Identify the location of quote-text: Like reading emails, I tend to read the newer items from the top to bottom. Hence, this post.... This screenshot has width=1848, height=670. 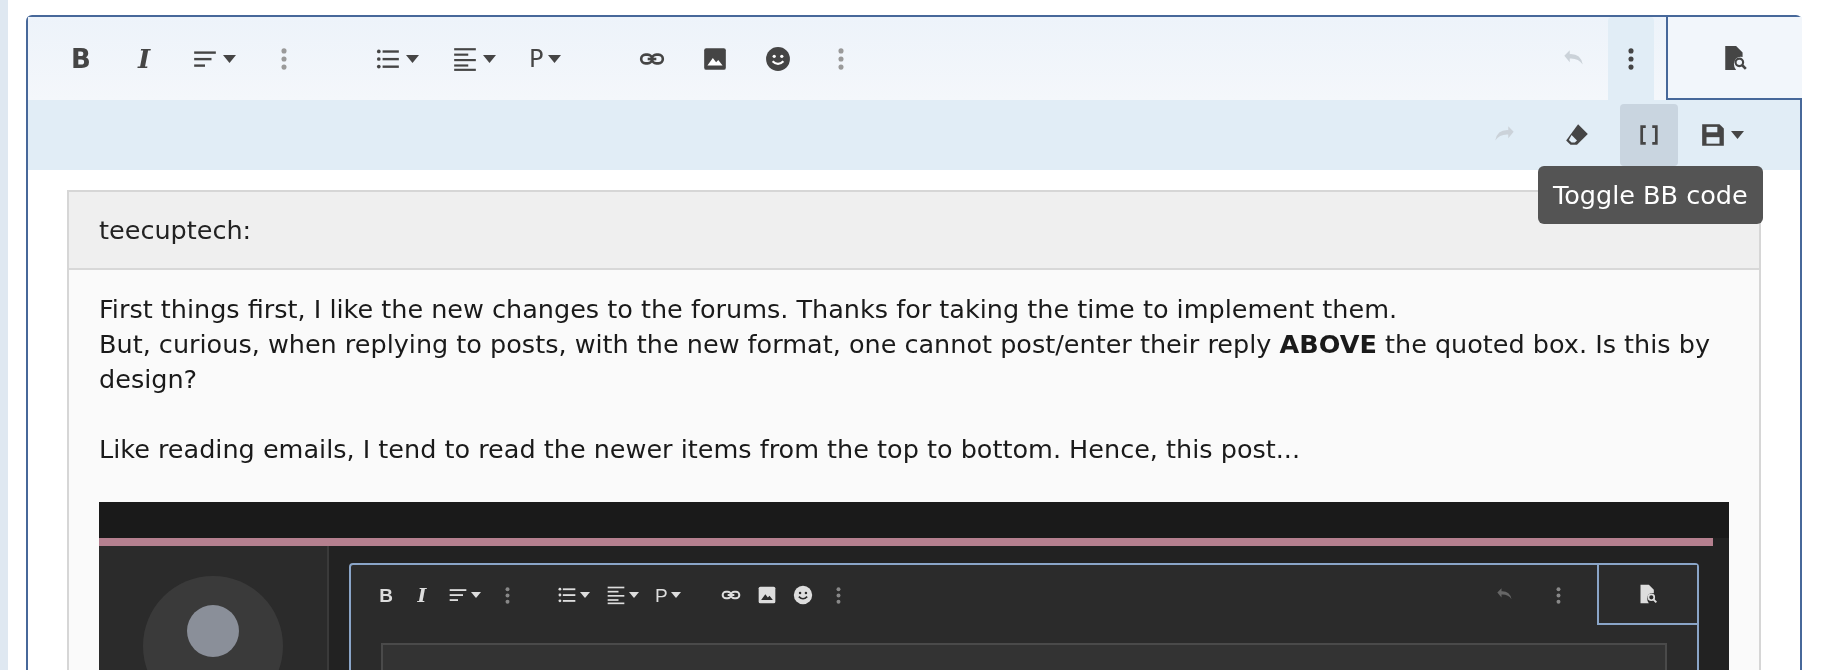
(700, 449).